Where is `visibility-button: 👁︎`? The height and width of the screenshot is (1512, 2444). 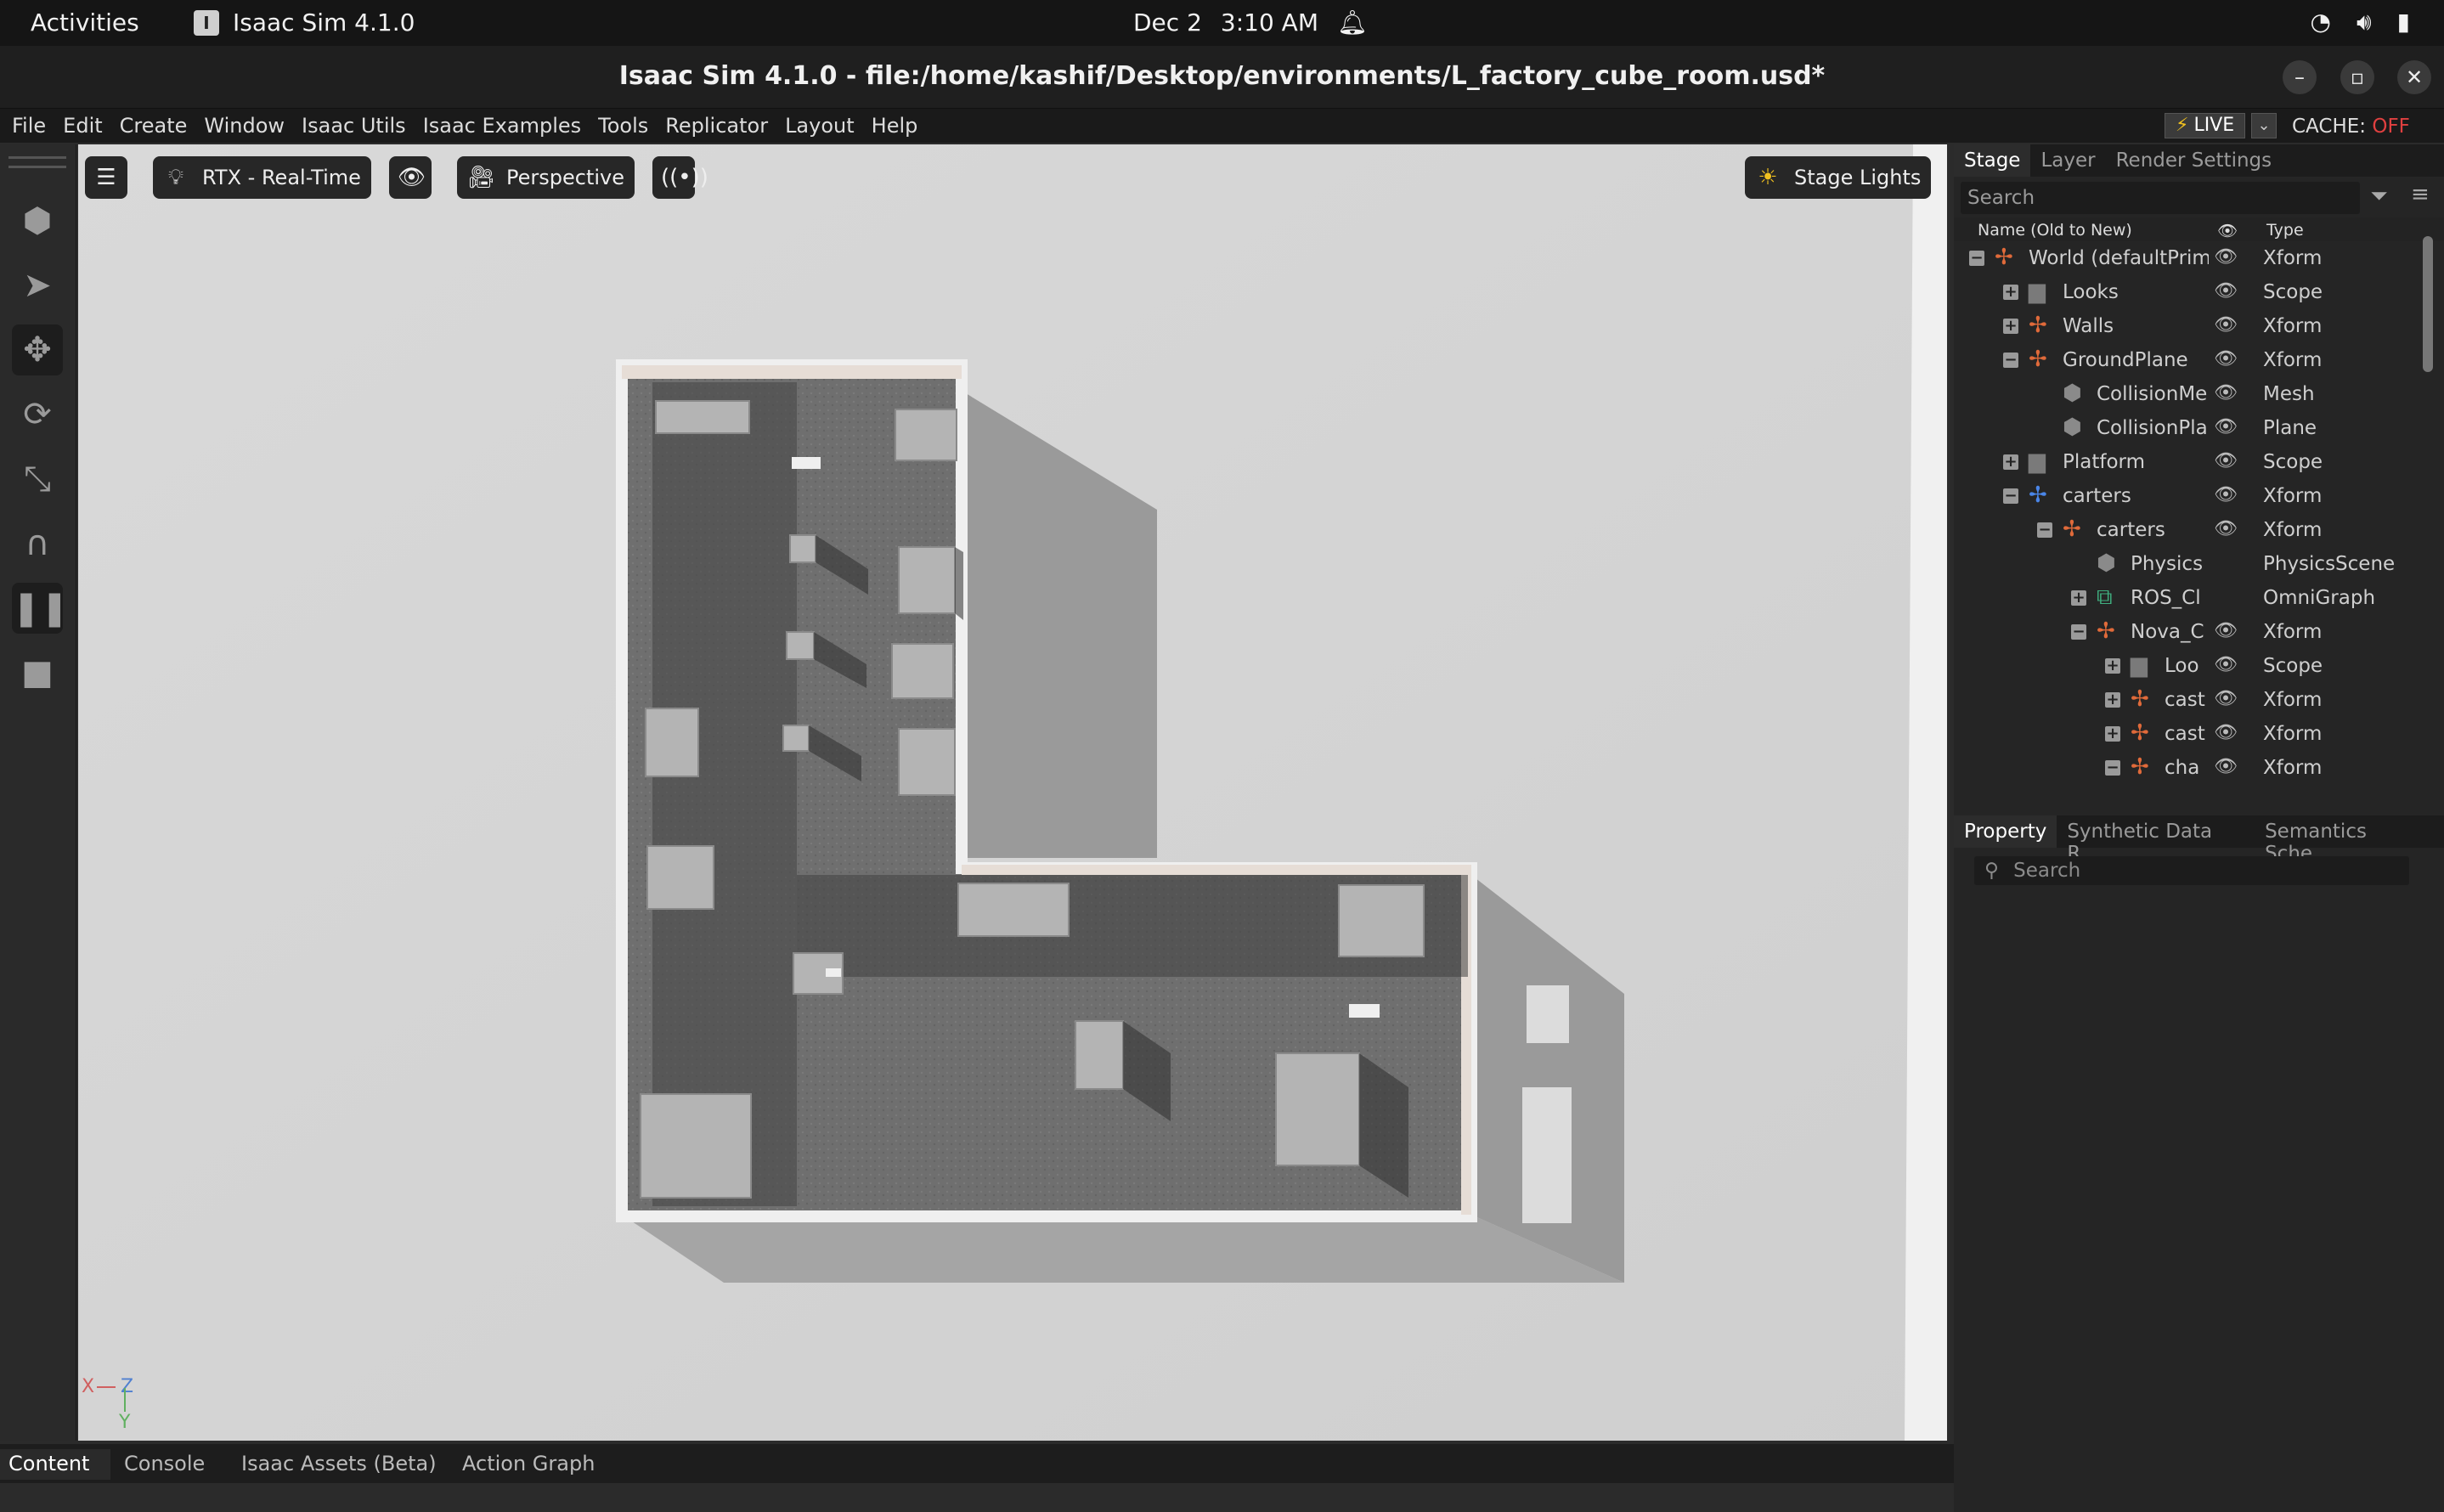 visibility-button: 👁︎ is located at coordinates (410, 177).